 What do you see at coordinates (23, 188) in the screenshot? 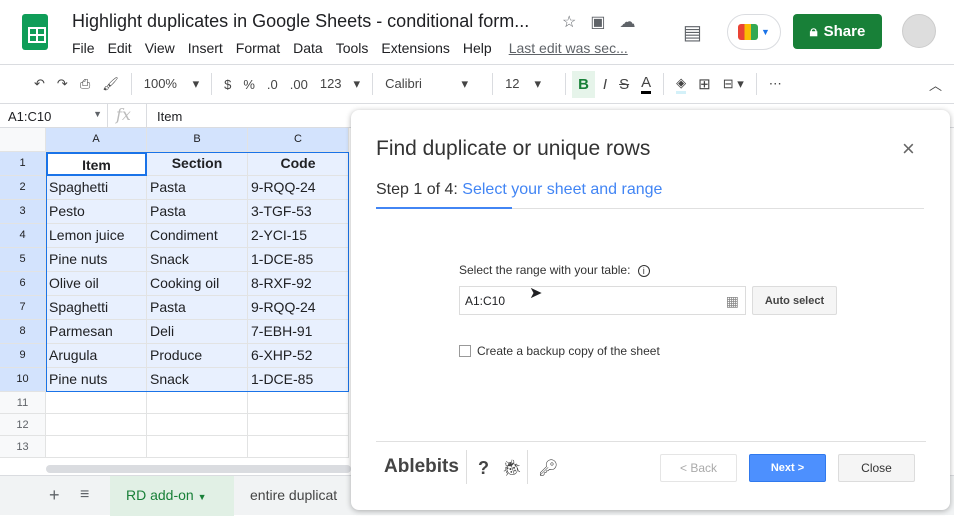
I see `row-header: 2` at bounding box center [23, 188].